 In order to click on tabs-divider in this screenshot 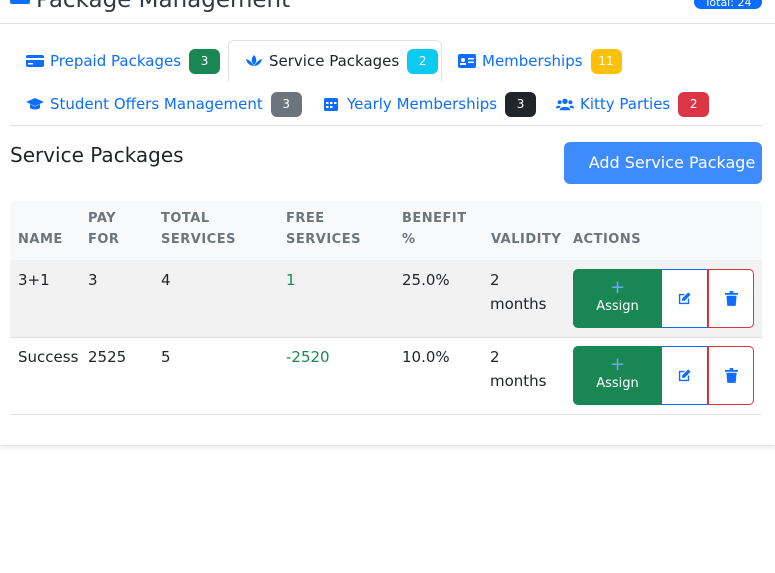, I will do `click(386, 125)`.